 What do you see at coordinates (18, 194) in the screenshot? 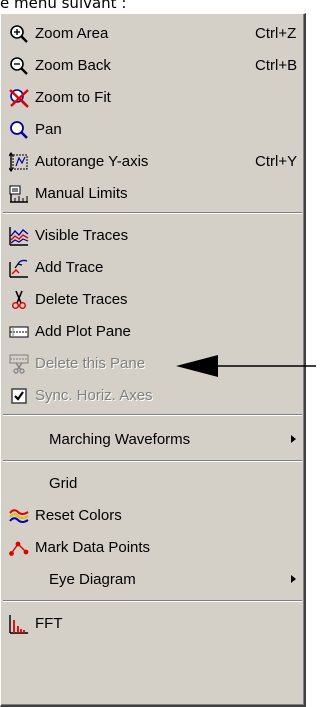
I see `manual-limits-icon` at bounding box center [18, 194].